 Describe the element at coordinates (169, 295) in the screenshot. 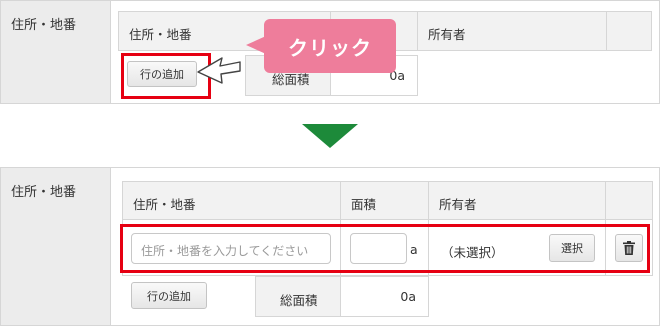

I see `add-row-button: 行の追加` at that location.